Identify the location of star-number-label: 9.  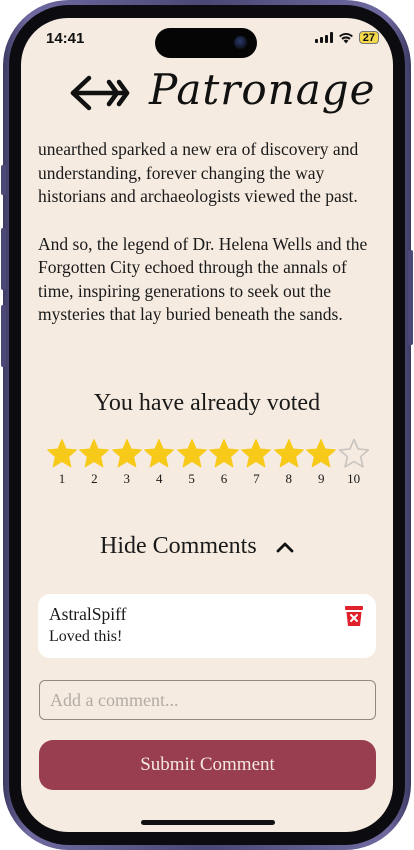
(321, 478).